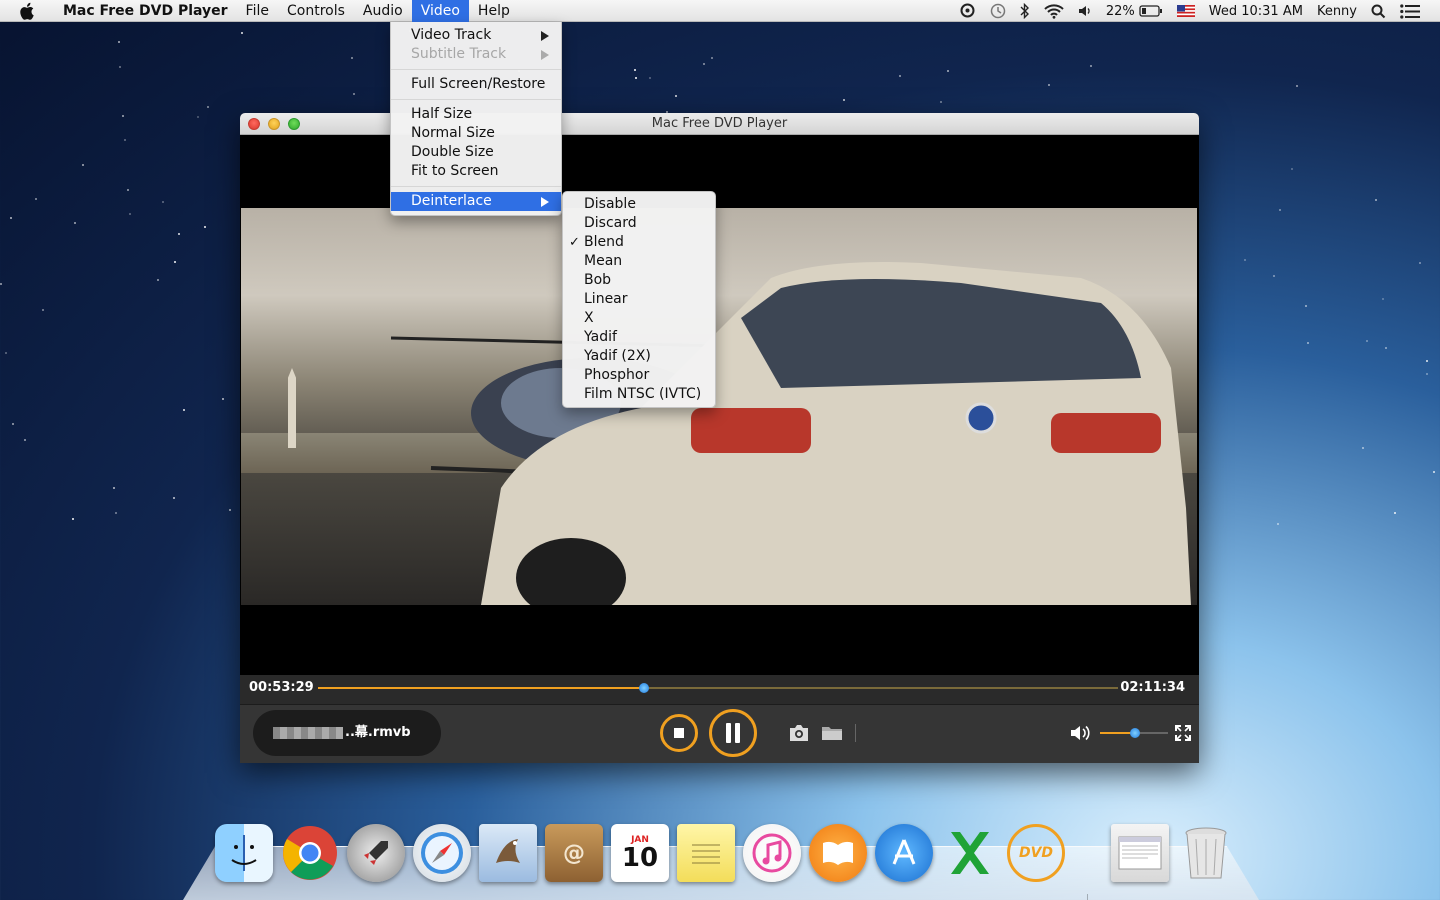 This screenshot has height=900, width=1440. I want to click on deinterlace-option: Yadif (2X), so click(639, 356).